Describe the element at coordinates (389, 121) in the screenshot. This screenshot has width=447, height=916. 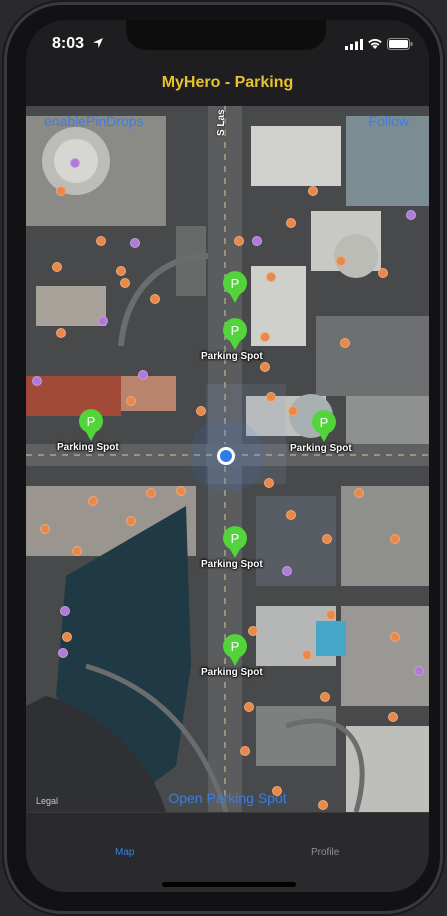
I see `follow-button: Follow` at that location.